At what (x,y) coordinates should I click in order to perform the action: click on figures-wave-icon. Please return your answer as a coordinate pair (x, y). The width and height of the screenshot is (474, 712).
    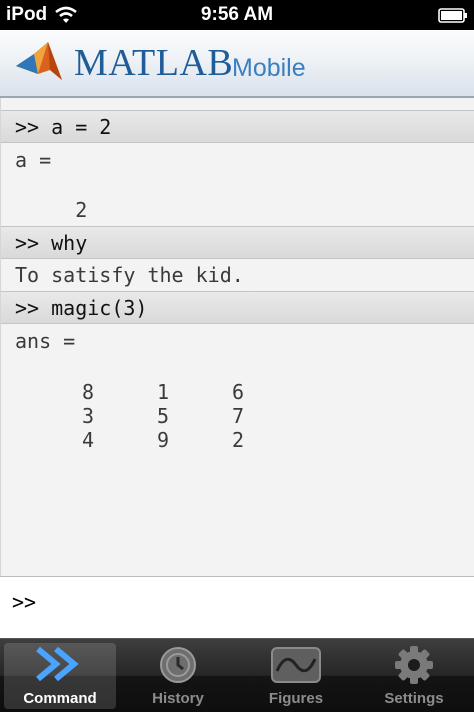
    Looking at the image, I should click on (296, 665).